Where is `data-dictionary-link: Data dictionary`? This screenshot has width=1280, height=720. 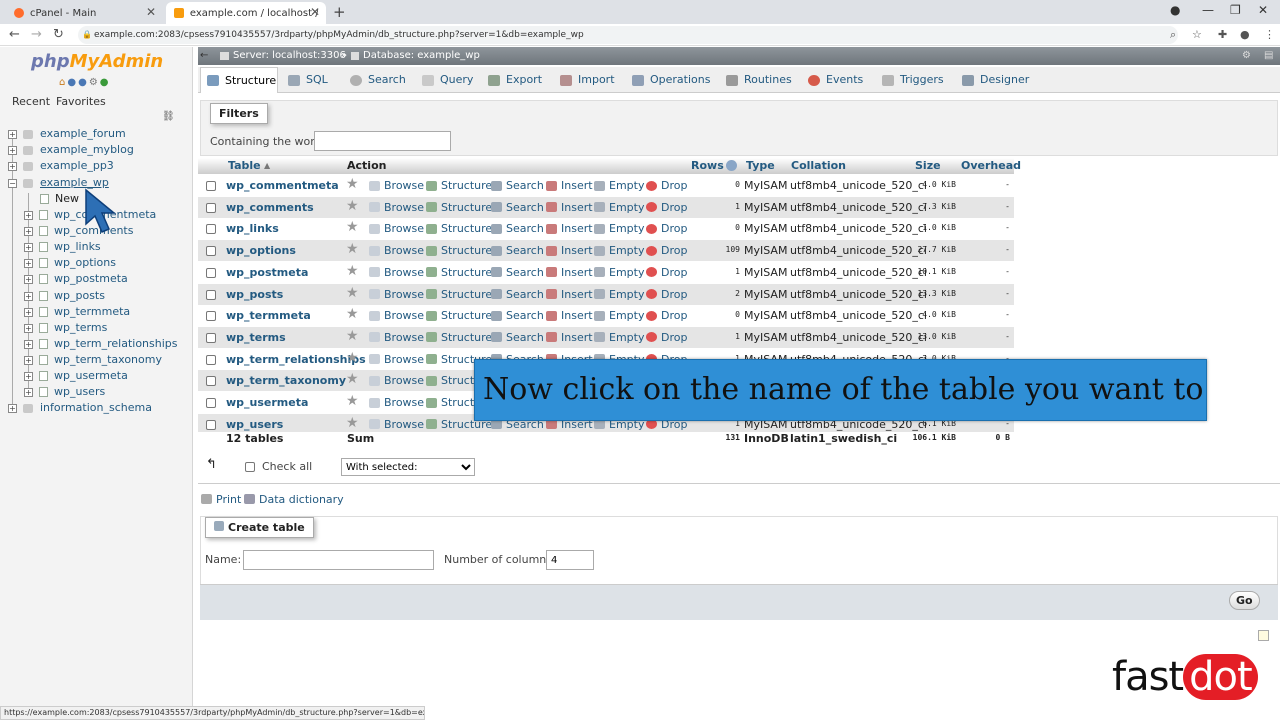
data-dictionary-link: Data dictionary is located at coordinates (301, 499).